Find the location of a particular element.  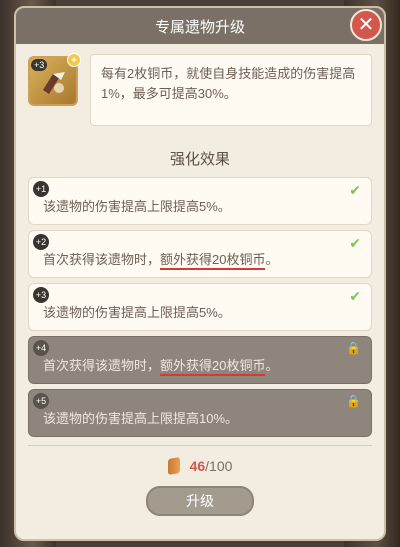

close-button: ✕ is located at coordinates (366, 25).